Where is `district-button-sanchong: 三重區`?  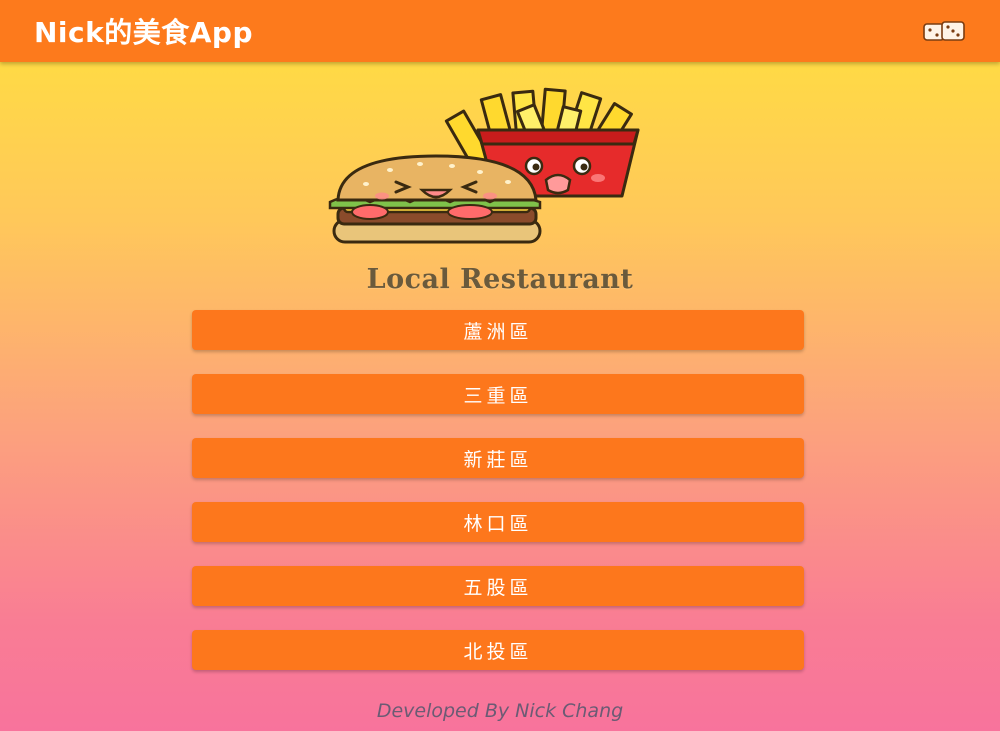 district-button-sanchong: 三重區 is located at coordinates (498, 394).